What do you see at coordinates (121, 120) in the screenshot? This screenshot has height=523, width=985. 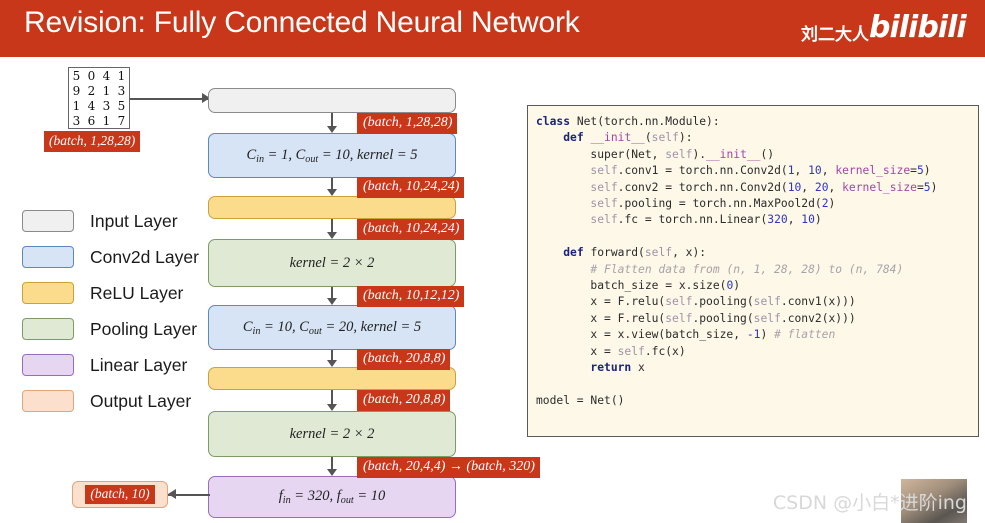 I see `digit-cell: 7` at bounding box center [121, 120].